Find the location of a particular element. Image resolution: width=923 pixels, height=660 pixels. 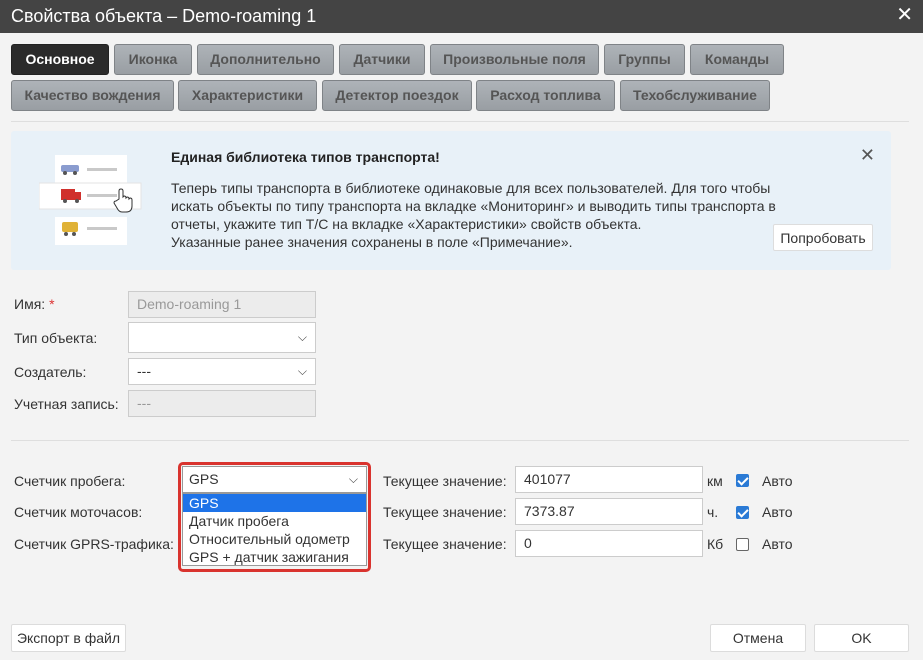

tab-groups: Группы is located at coordinates (644, 59).